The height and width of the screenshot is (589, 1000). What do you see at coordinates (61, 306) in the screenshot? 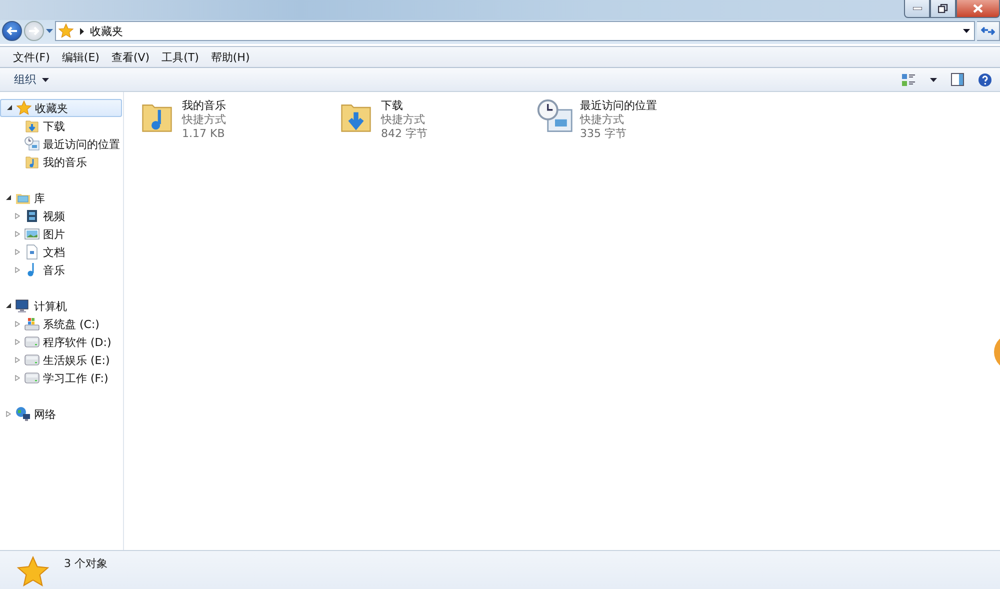
I see `tree-item: 计算机` at bounding box center [61, 306].